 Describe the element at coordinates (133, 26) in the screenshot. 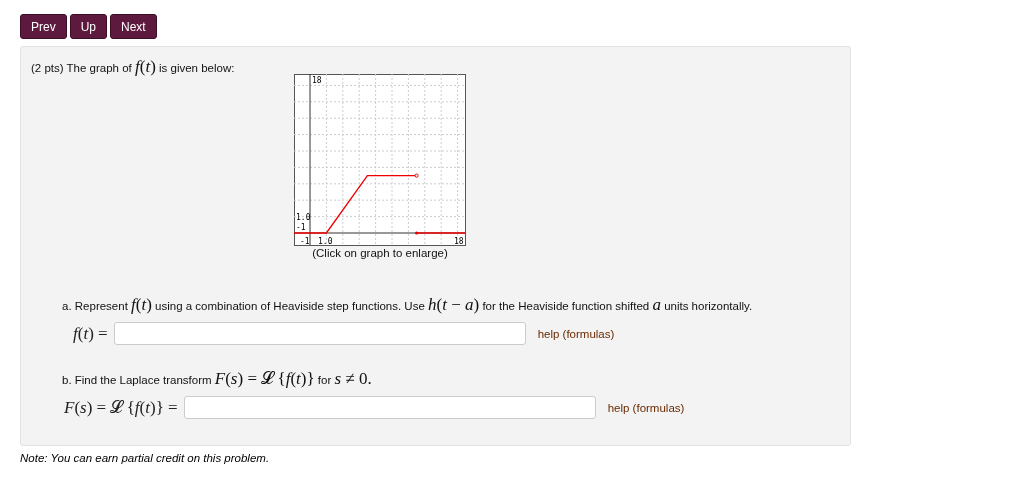

I see `nav-button: Next` at that location.